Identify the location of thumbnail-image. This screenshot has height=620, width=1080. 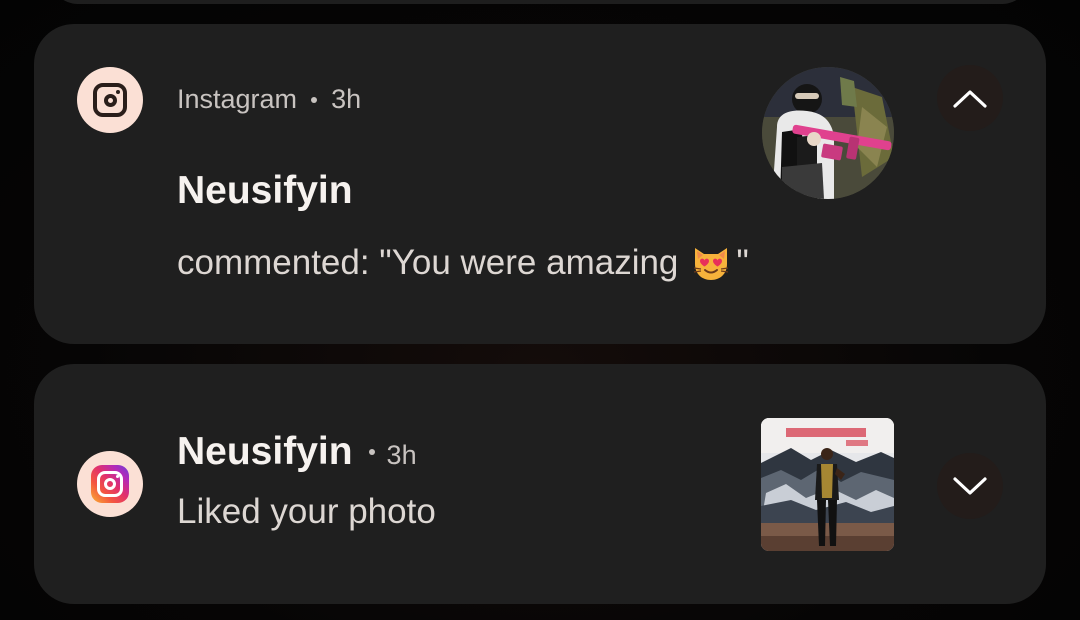
(827, 484).